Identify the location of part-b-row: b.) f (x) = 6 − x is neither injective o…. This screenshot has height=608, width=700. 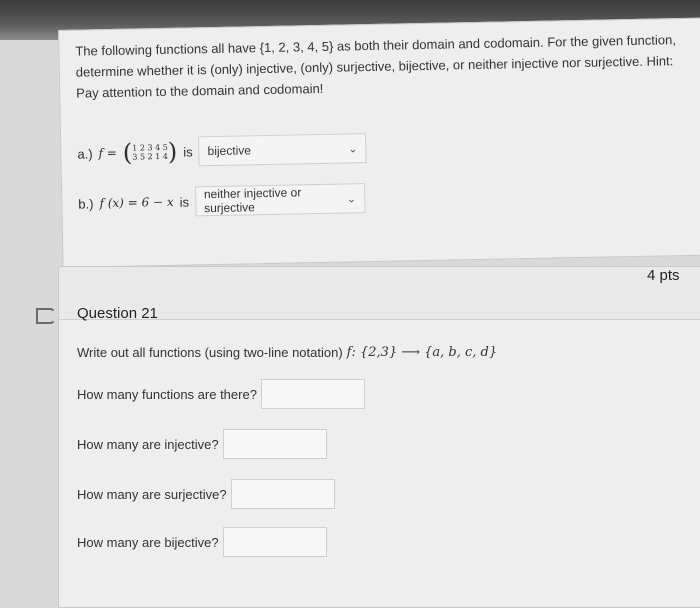
(222, 200).